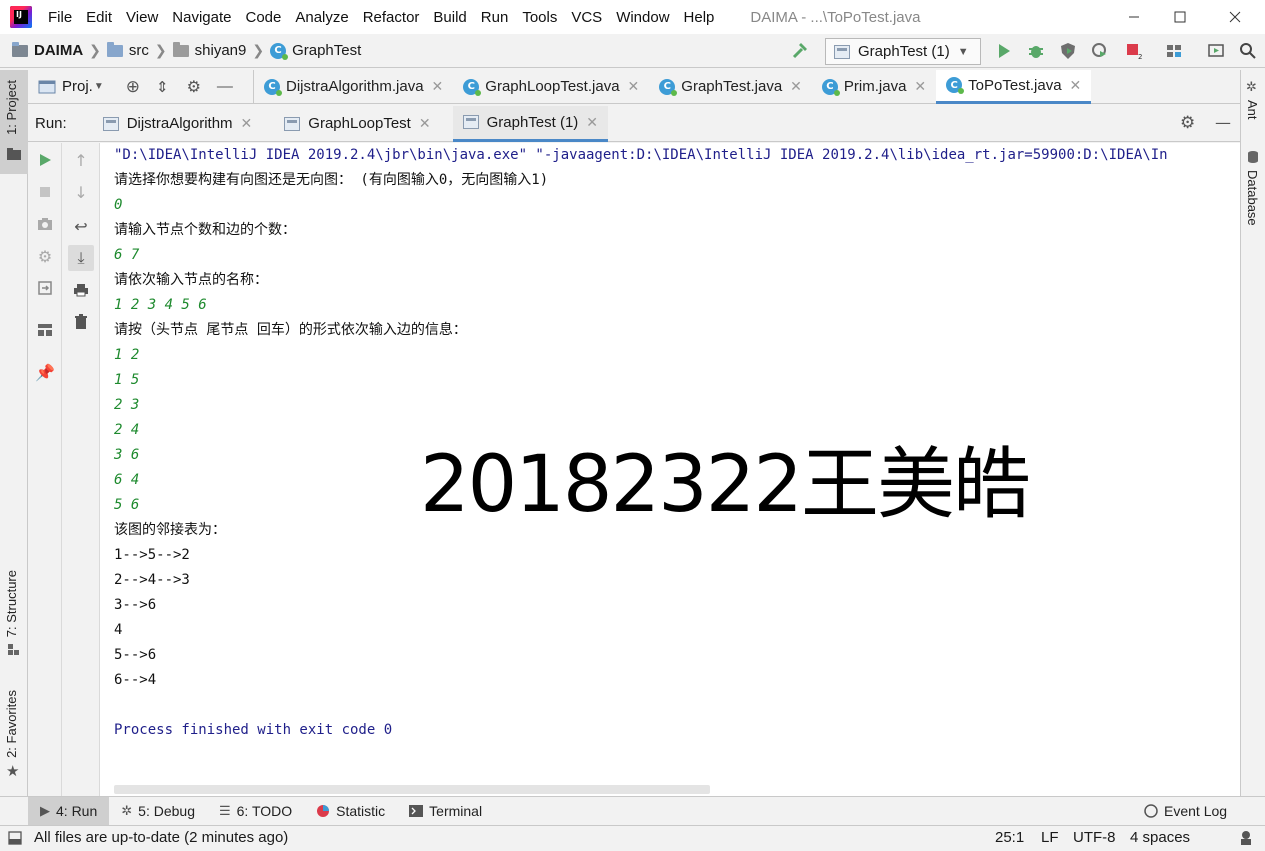 This screenshot has height=851, width=1265. What do you see at coordinates (1036, 51) in the screenshot?
I see `debug-button` at bounding box center [1036, 51].